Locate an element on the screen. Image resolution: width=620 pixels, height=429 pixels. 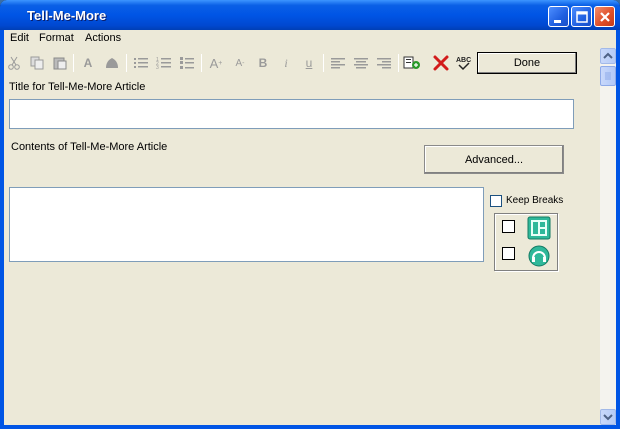
article-title-input is located at coordinates (291, 114).